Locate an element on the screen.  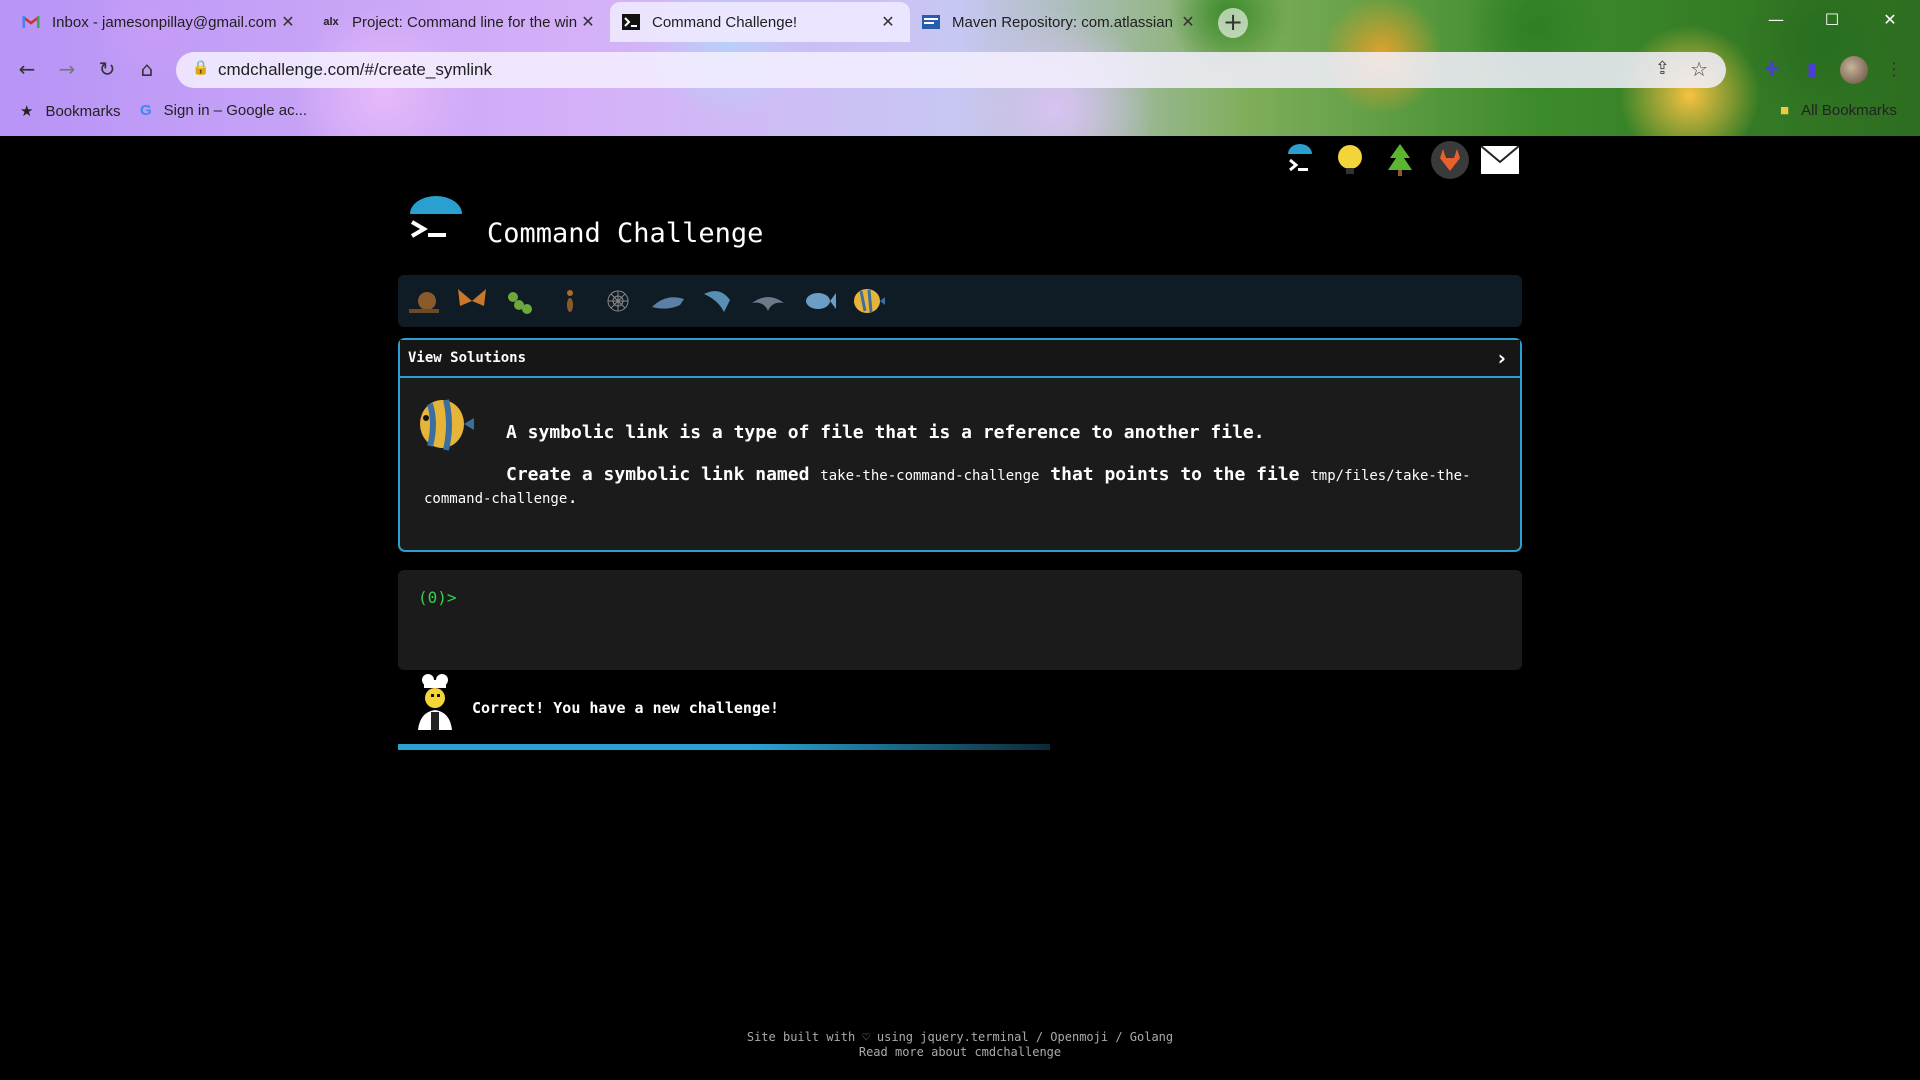
gmail-icon is located at coordinates (31, 22).